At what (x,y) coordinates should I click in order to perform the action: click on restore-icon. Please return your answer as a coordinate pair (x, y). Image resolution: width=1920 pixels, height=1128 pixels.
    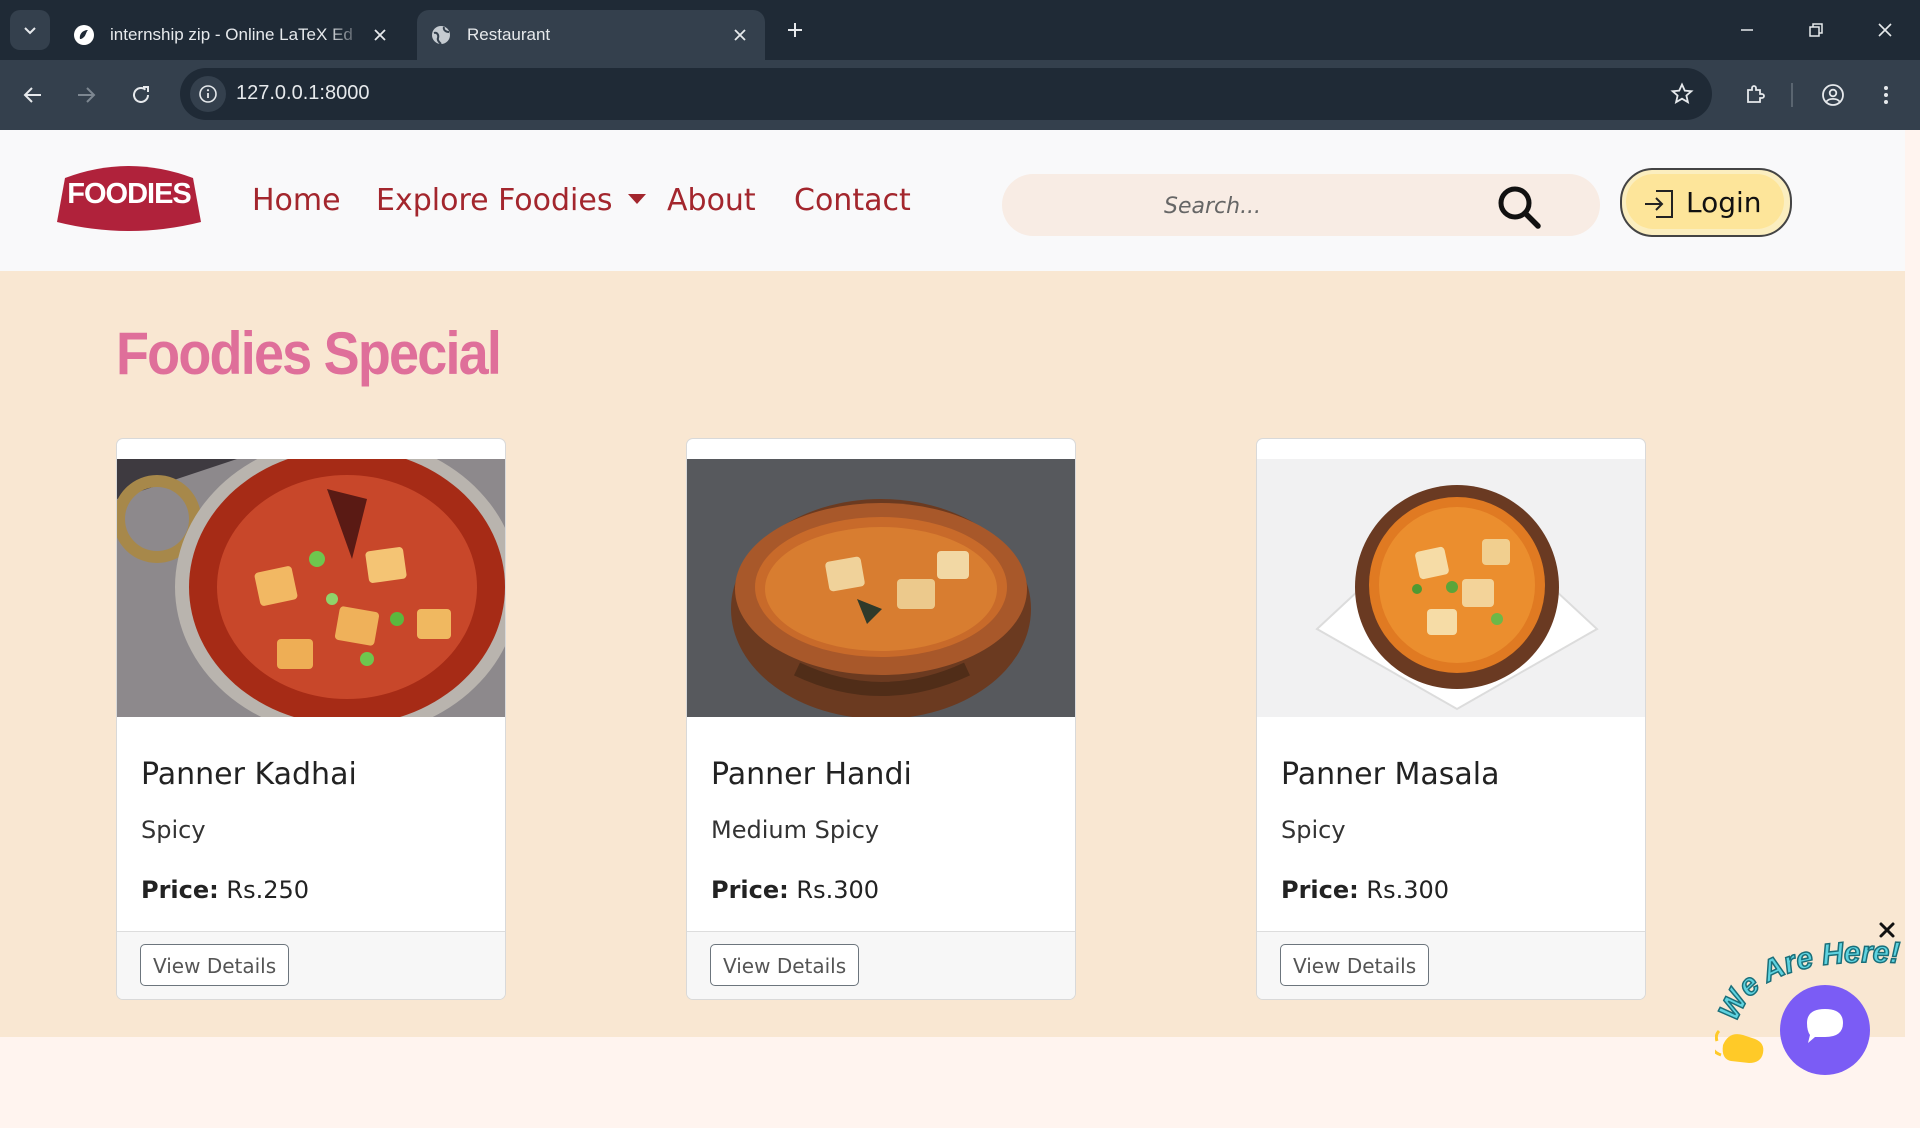
    Looking at the image, I should click on (1816, 30).